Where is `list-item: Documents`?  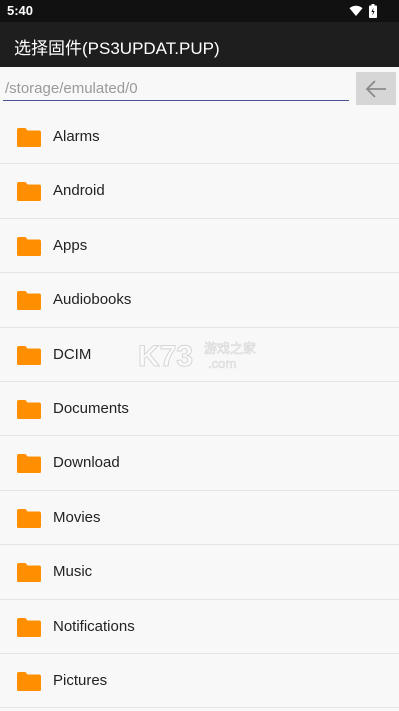
list-item: Documents is located at coordinates (199, 409).